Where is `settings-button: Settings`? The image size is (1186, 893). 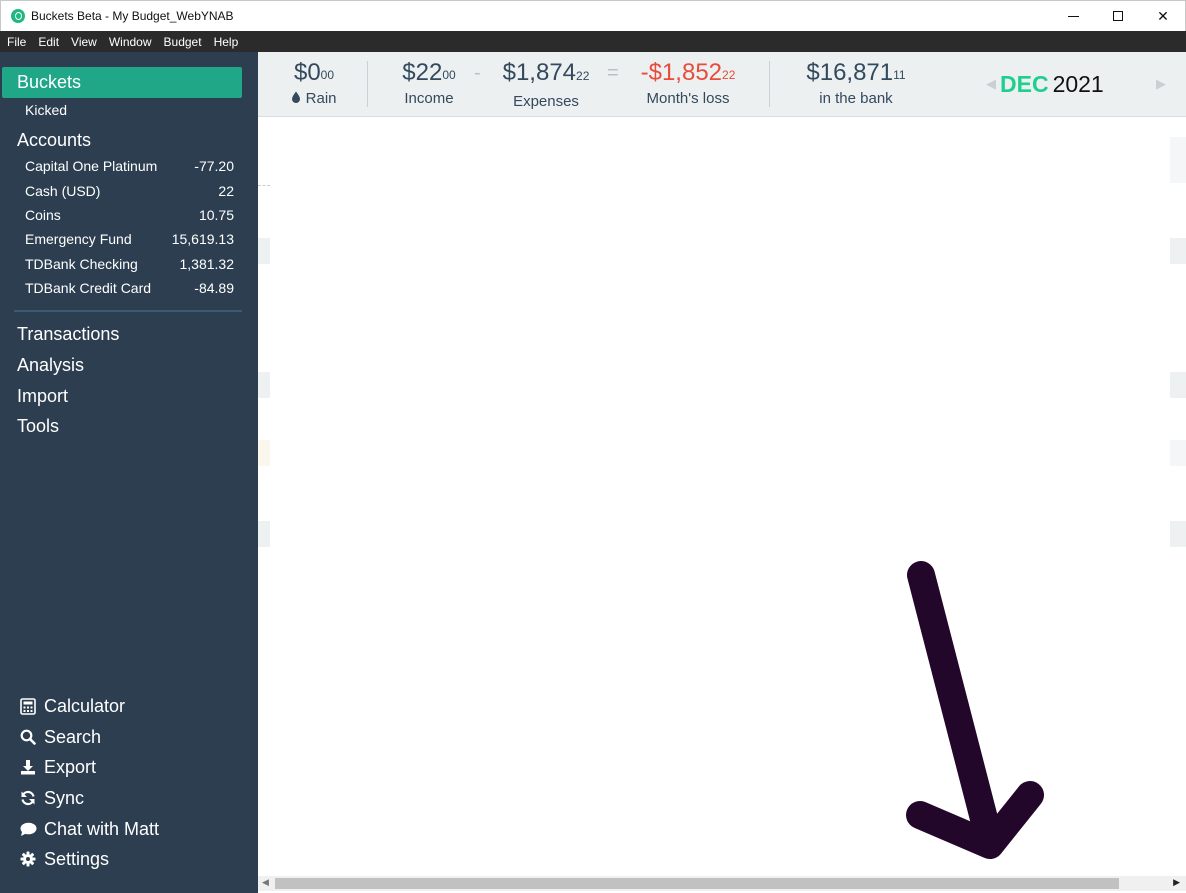 settings-button: Settings is located at coordinates (64, 859).